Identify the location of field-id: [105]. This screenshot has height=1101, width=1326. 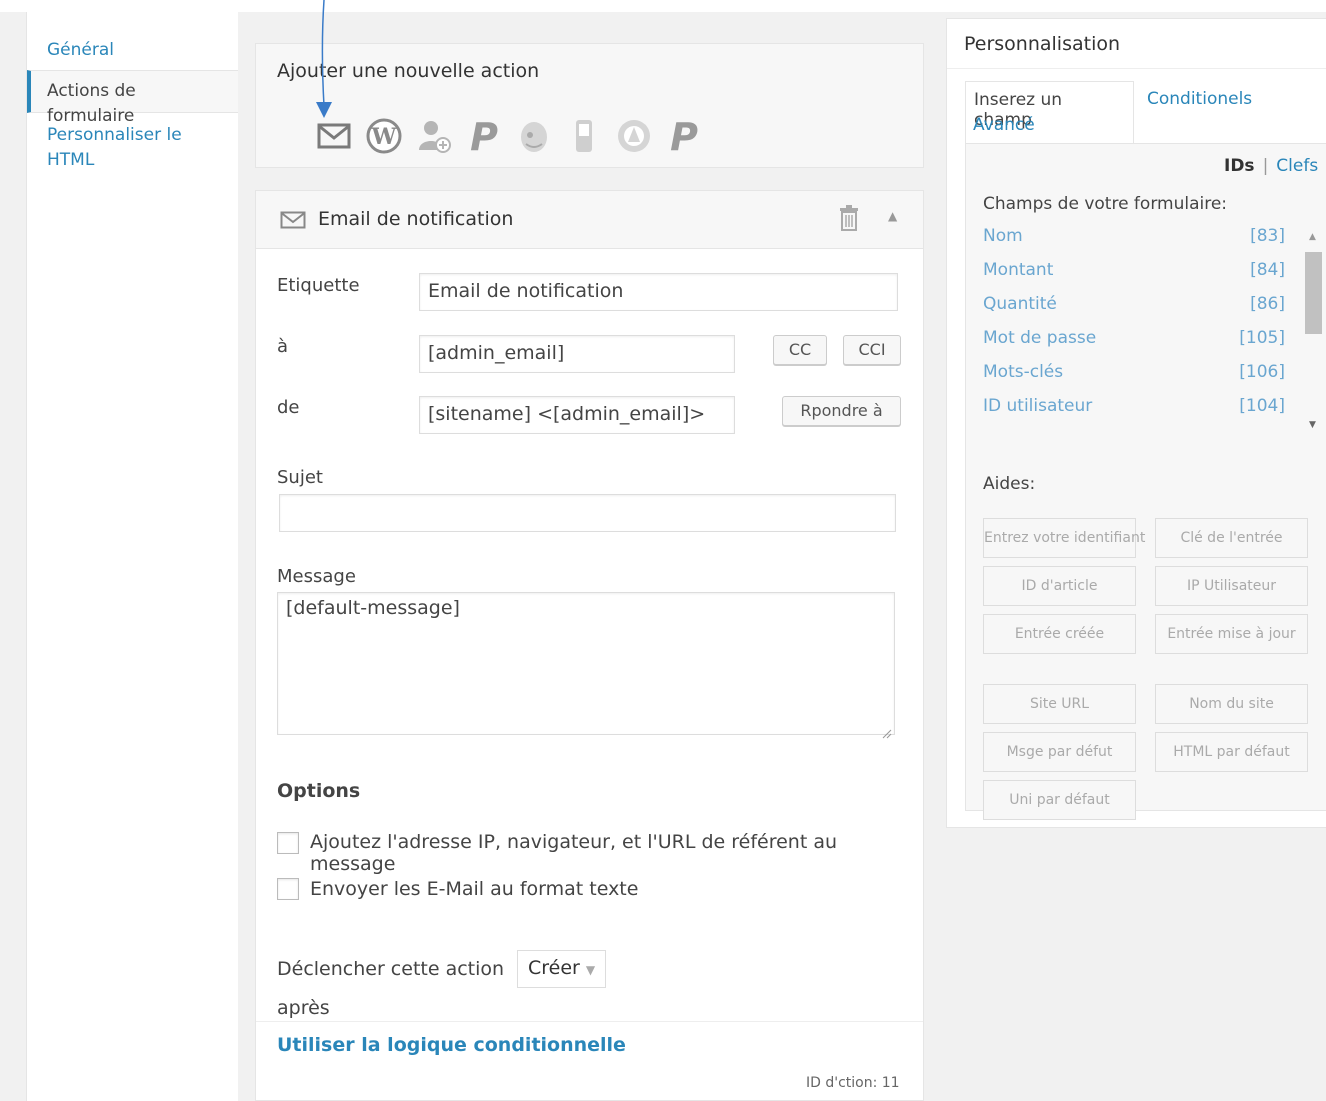
(1262, 338).